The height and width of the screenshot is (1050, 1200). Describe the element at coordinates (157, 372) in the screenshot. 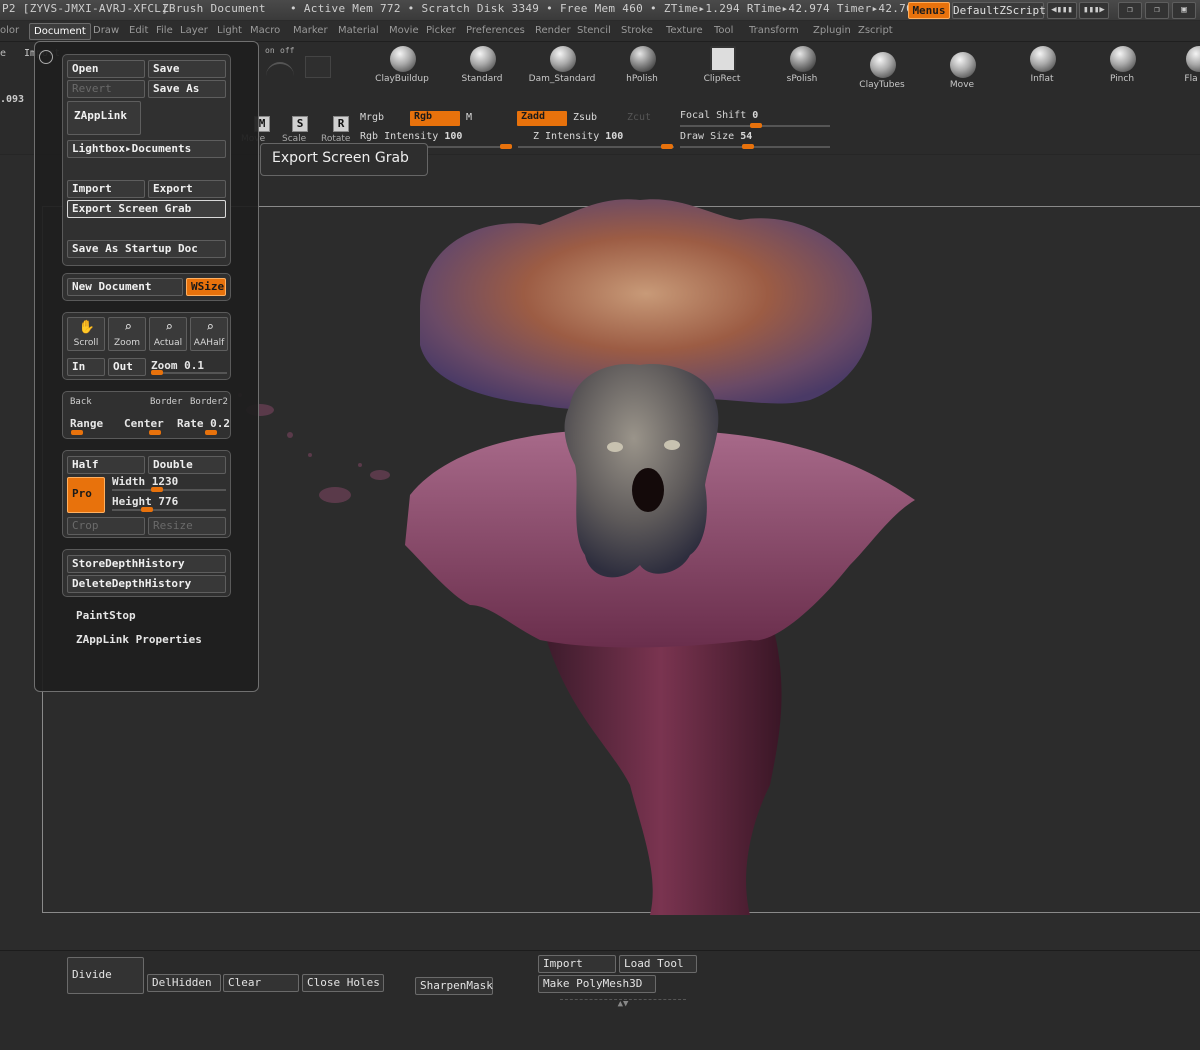

I see `zoom-slider-knob` at that location.